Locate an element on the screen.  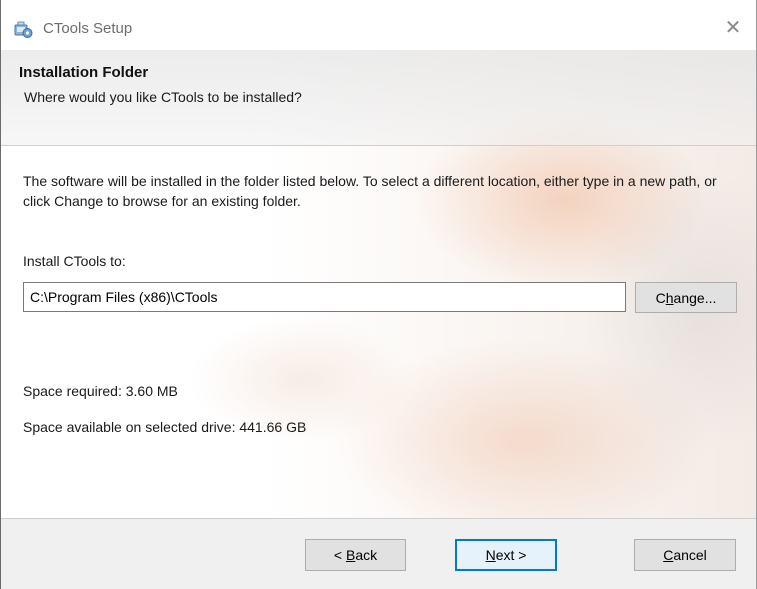
header-divider is located at coordinates (378, 145).